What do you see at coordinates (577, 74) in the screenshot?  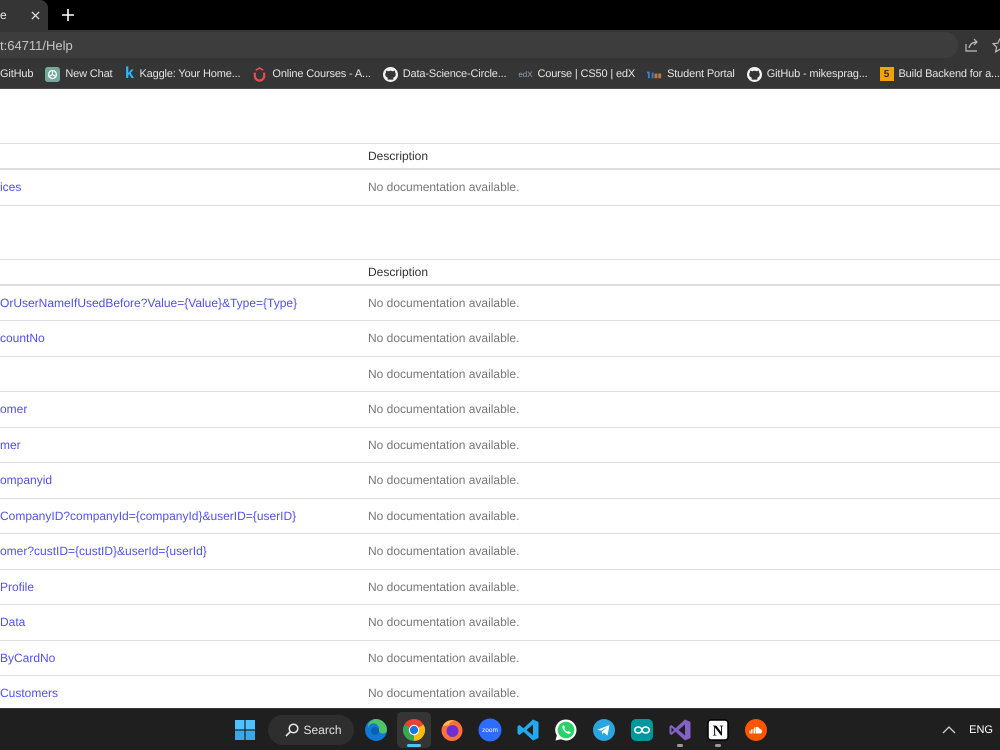 I see `bookmark-link: edX Course | CS50 | edX` at bounding box center [577, 74].